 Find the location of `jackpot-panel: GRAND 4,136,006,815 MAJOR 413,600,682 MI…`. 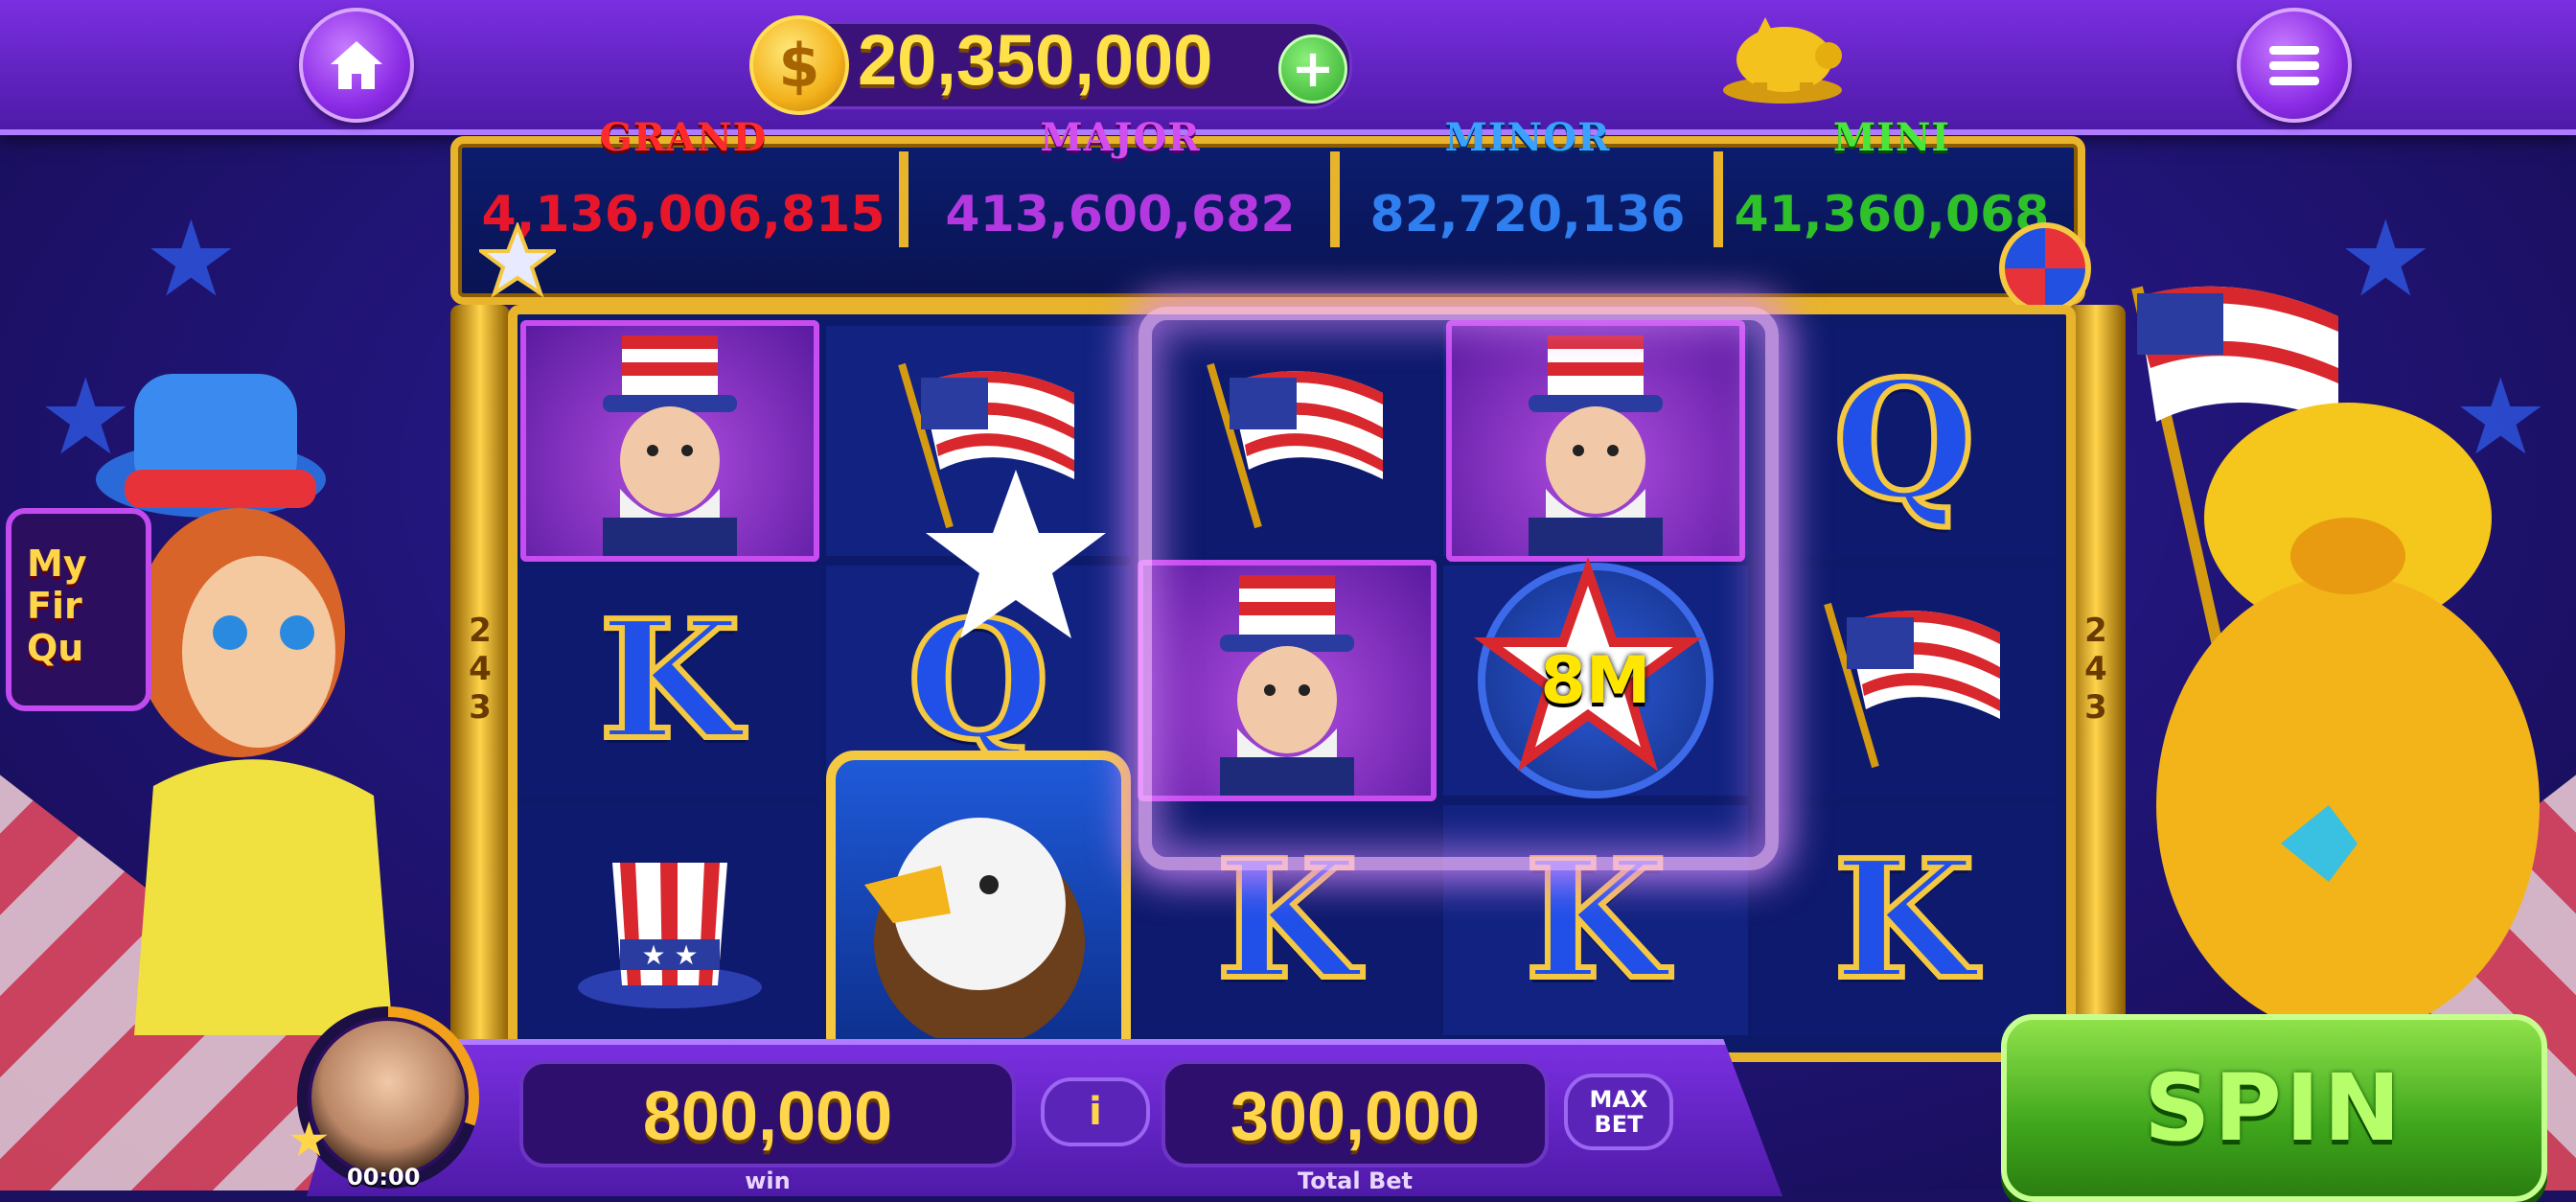

jackpot-panel: GRAND 4,136,006,815 MAJOR 413,600,682 MI… is located at coordinates (1267, 210).